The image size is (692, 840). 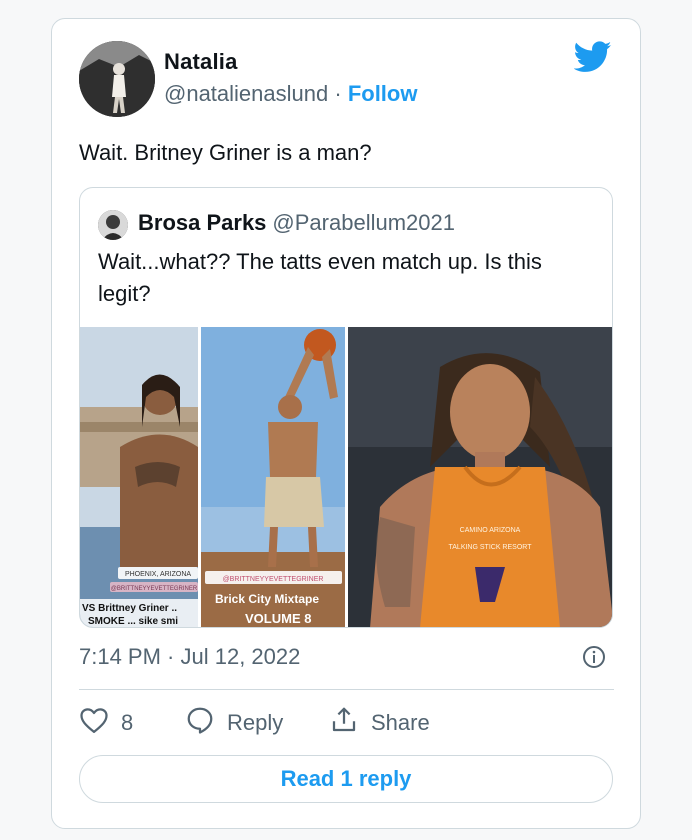 What do you see at coordinates (267, 599) in the screenshot?
I see `middle-caption-line1: Brick City Mixtape` at bounding box center [267, 599].